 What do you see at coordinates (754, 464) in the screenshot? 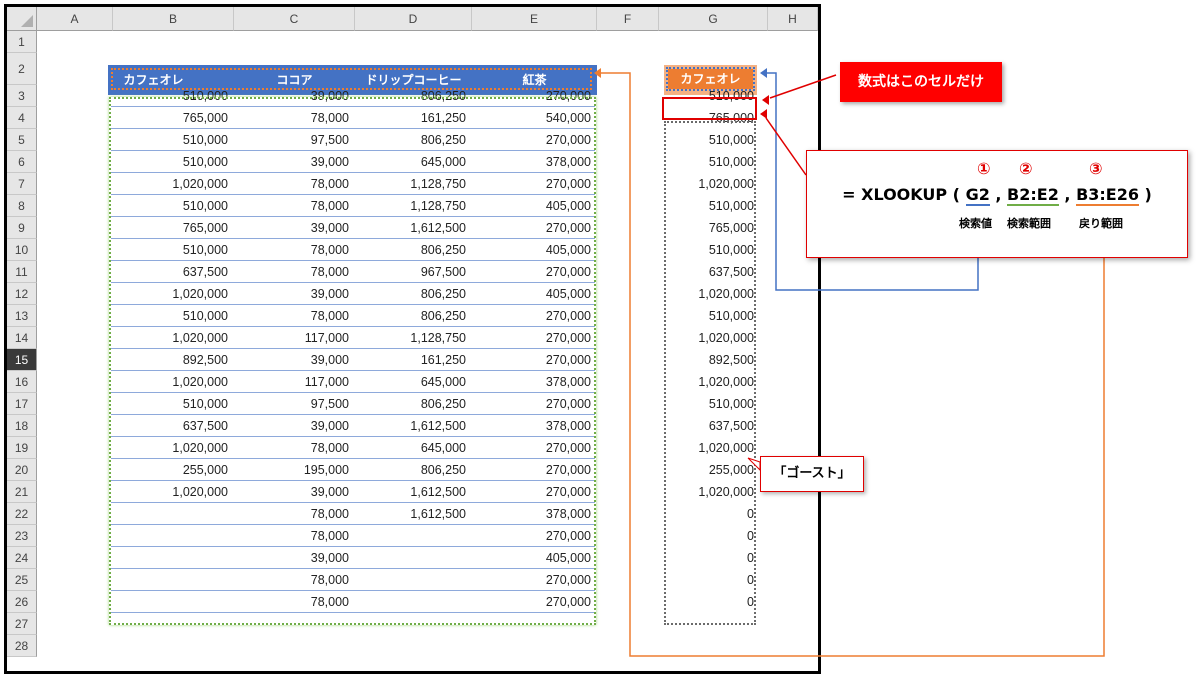
I see `ghost-callout-tail` at bounding box center [754, 464].